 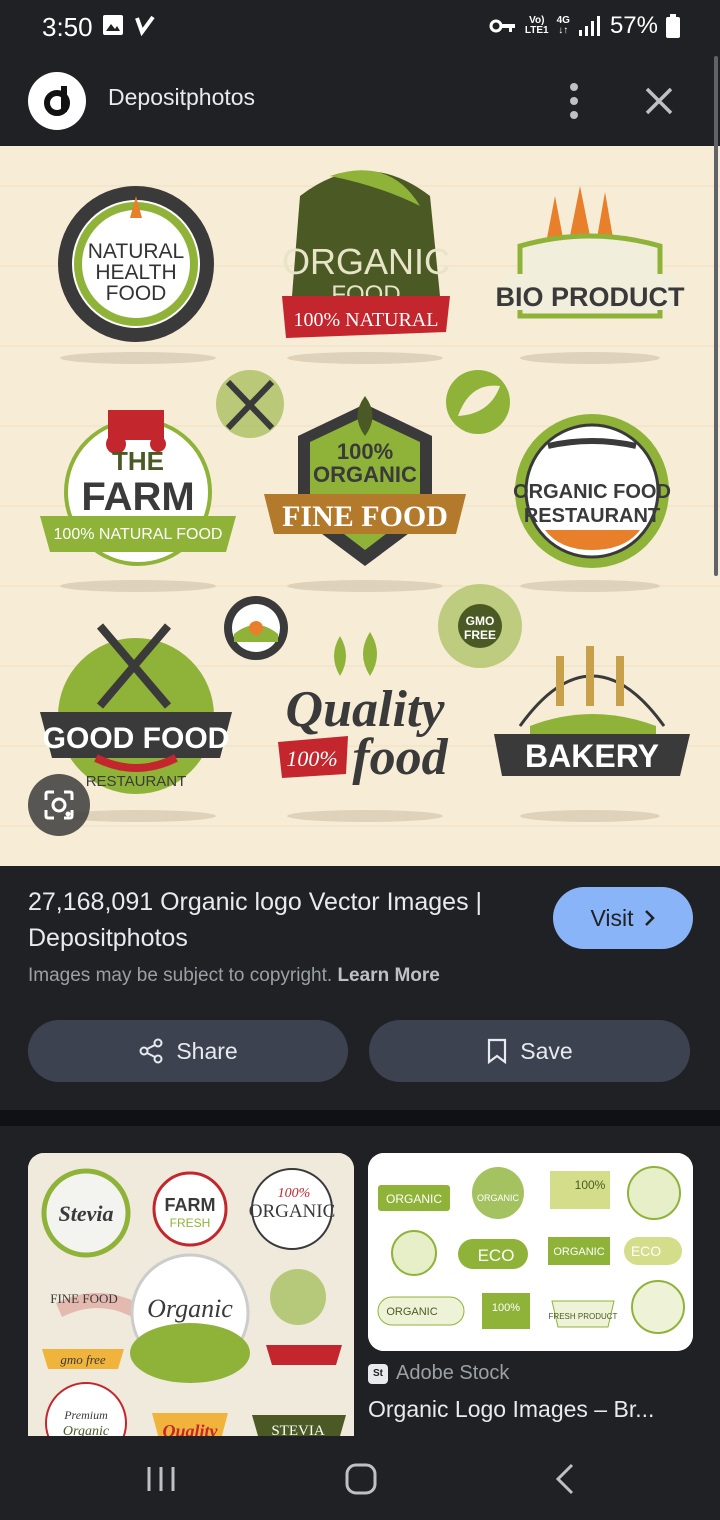 I want to click on share-icon, so click(x=151, y=1051).